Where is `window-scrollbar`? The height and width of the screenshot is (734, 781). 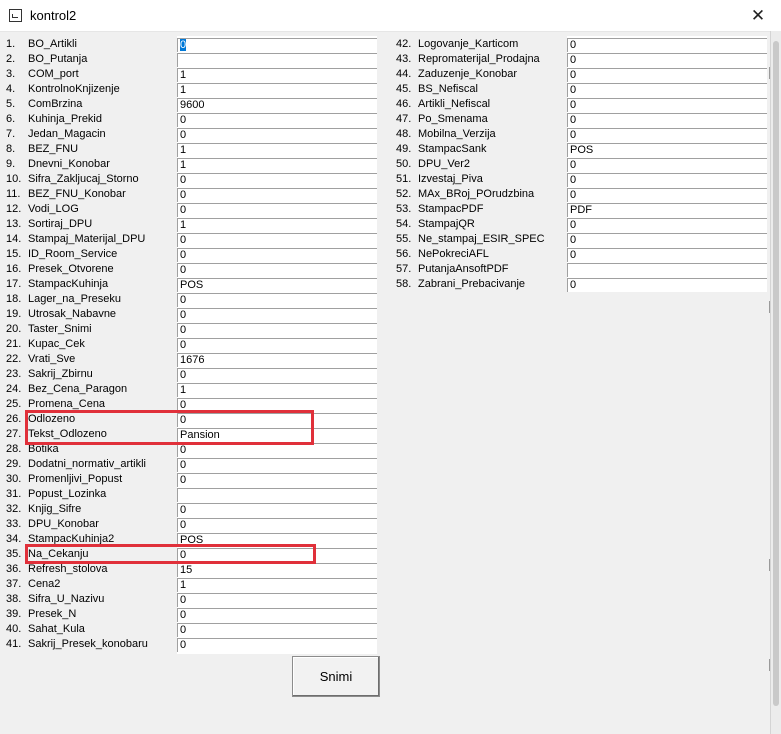
window-scrollbar is located at coordinates (775, 382).